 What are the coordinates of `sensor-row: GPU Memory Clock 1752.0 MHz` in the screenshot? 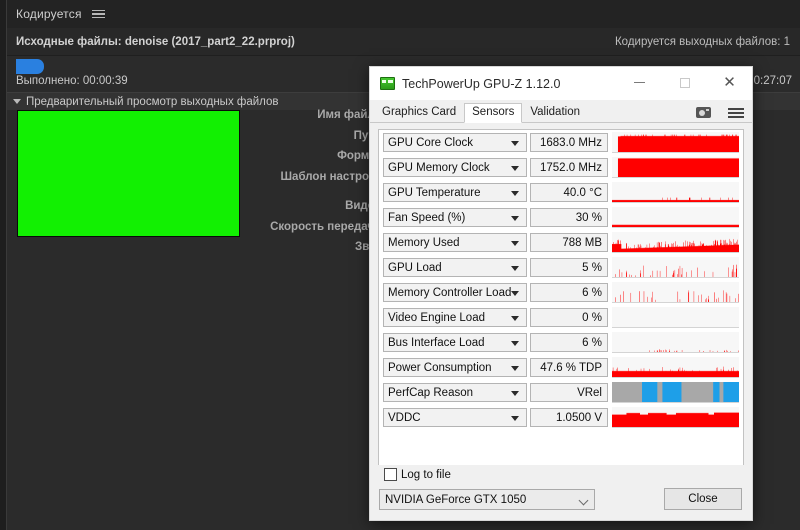 It's located at (561, 167).